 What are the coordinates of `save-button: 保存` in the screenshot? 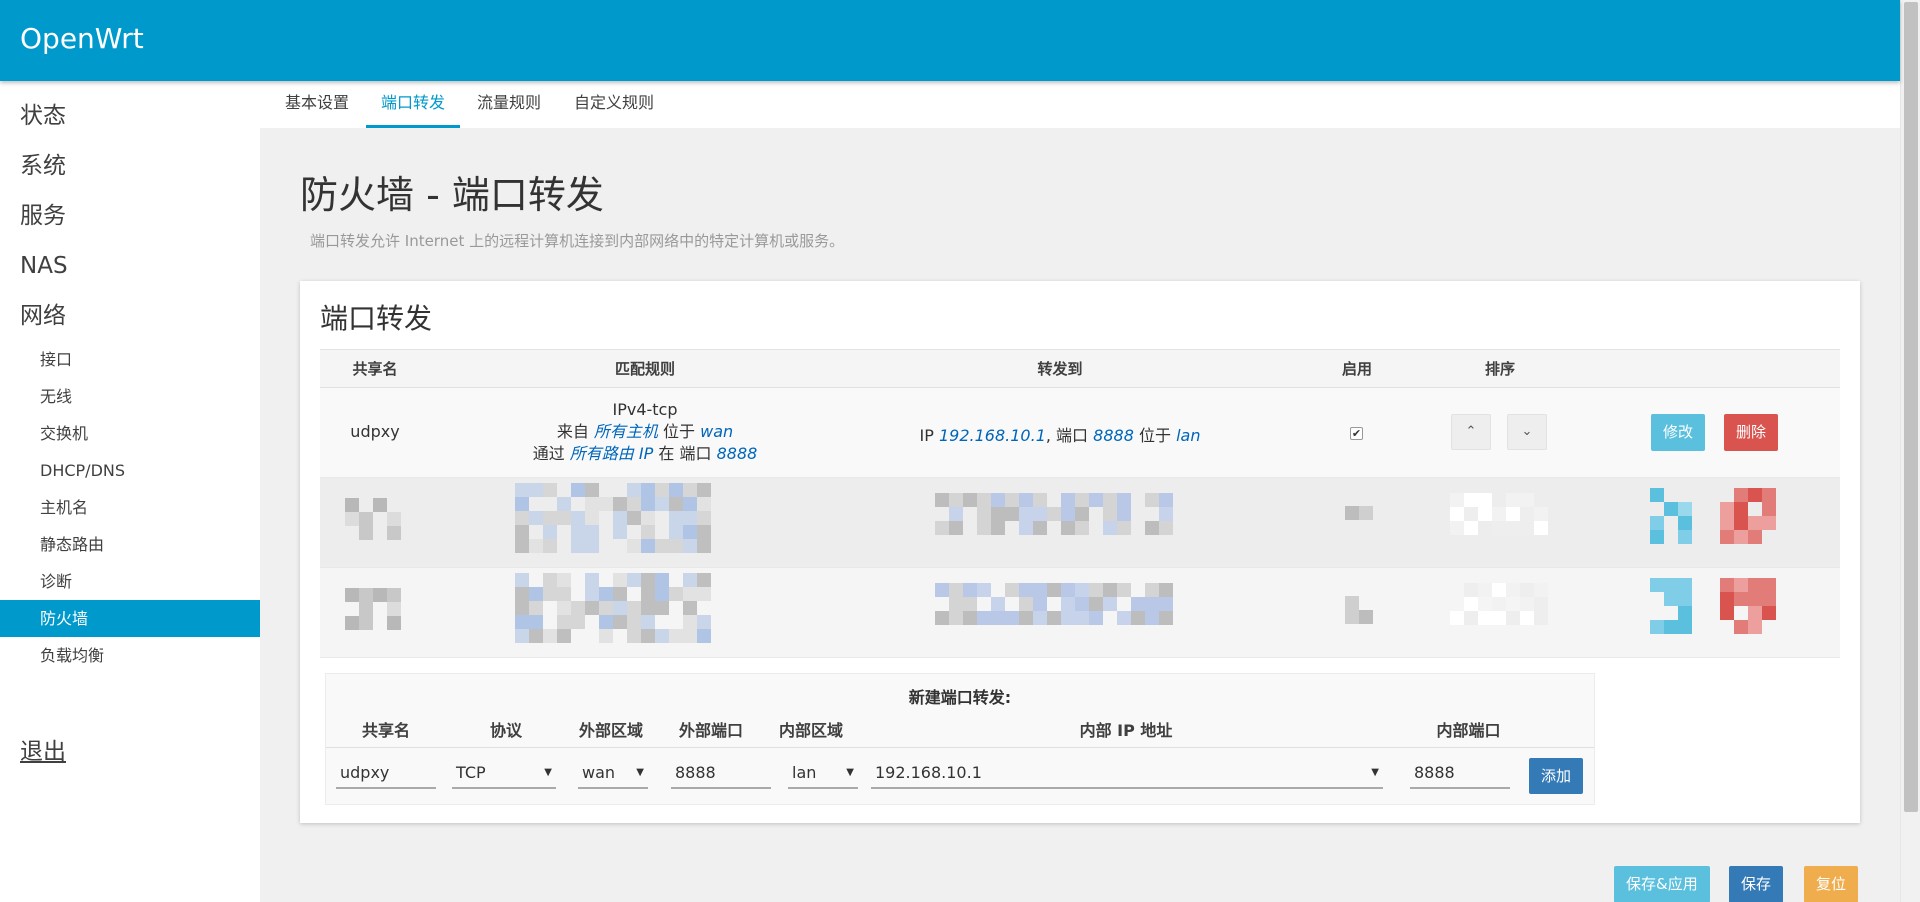 It's located at (1756, 884).